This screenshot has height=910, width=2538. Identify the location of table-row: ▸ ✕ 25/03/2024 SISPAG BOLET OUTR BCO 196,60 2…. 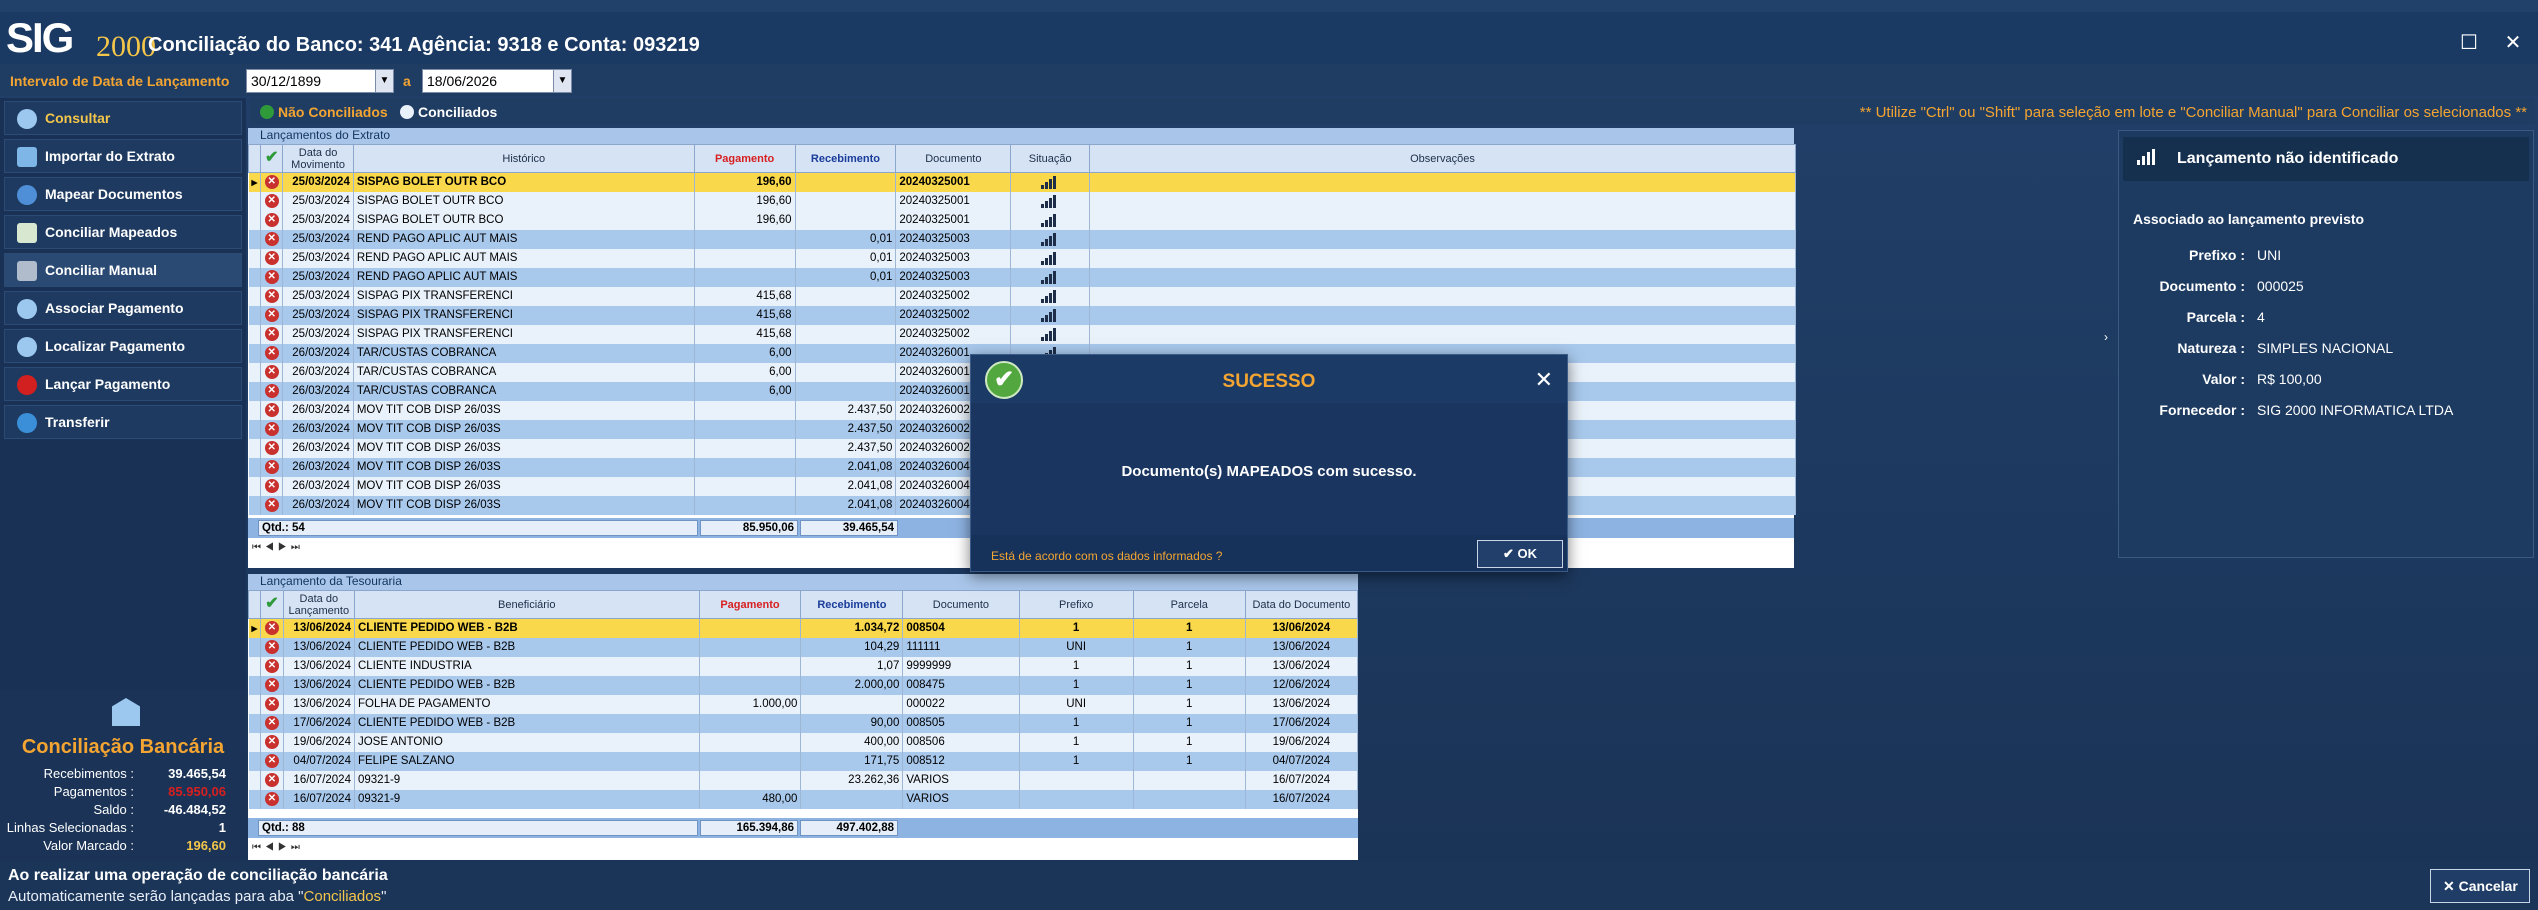
(1022, 182).